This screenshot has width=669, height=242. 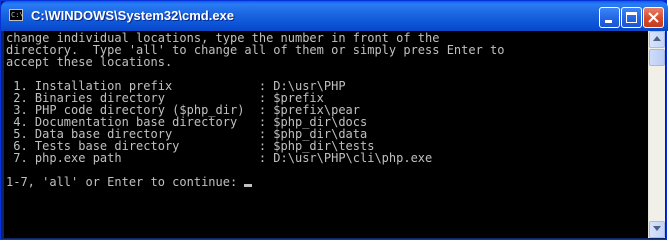 I want to click on arrow-up-icon, so click(x=657, y=38).